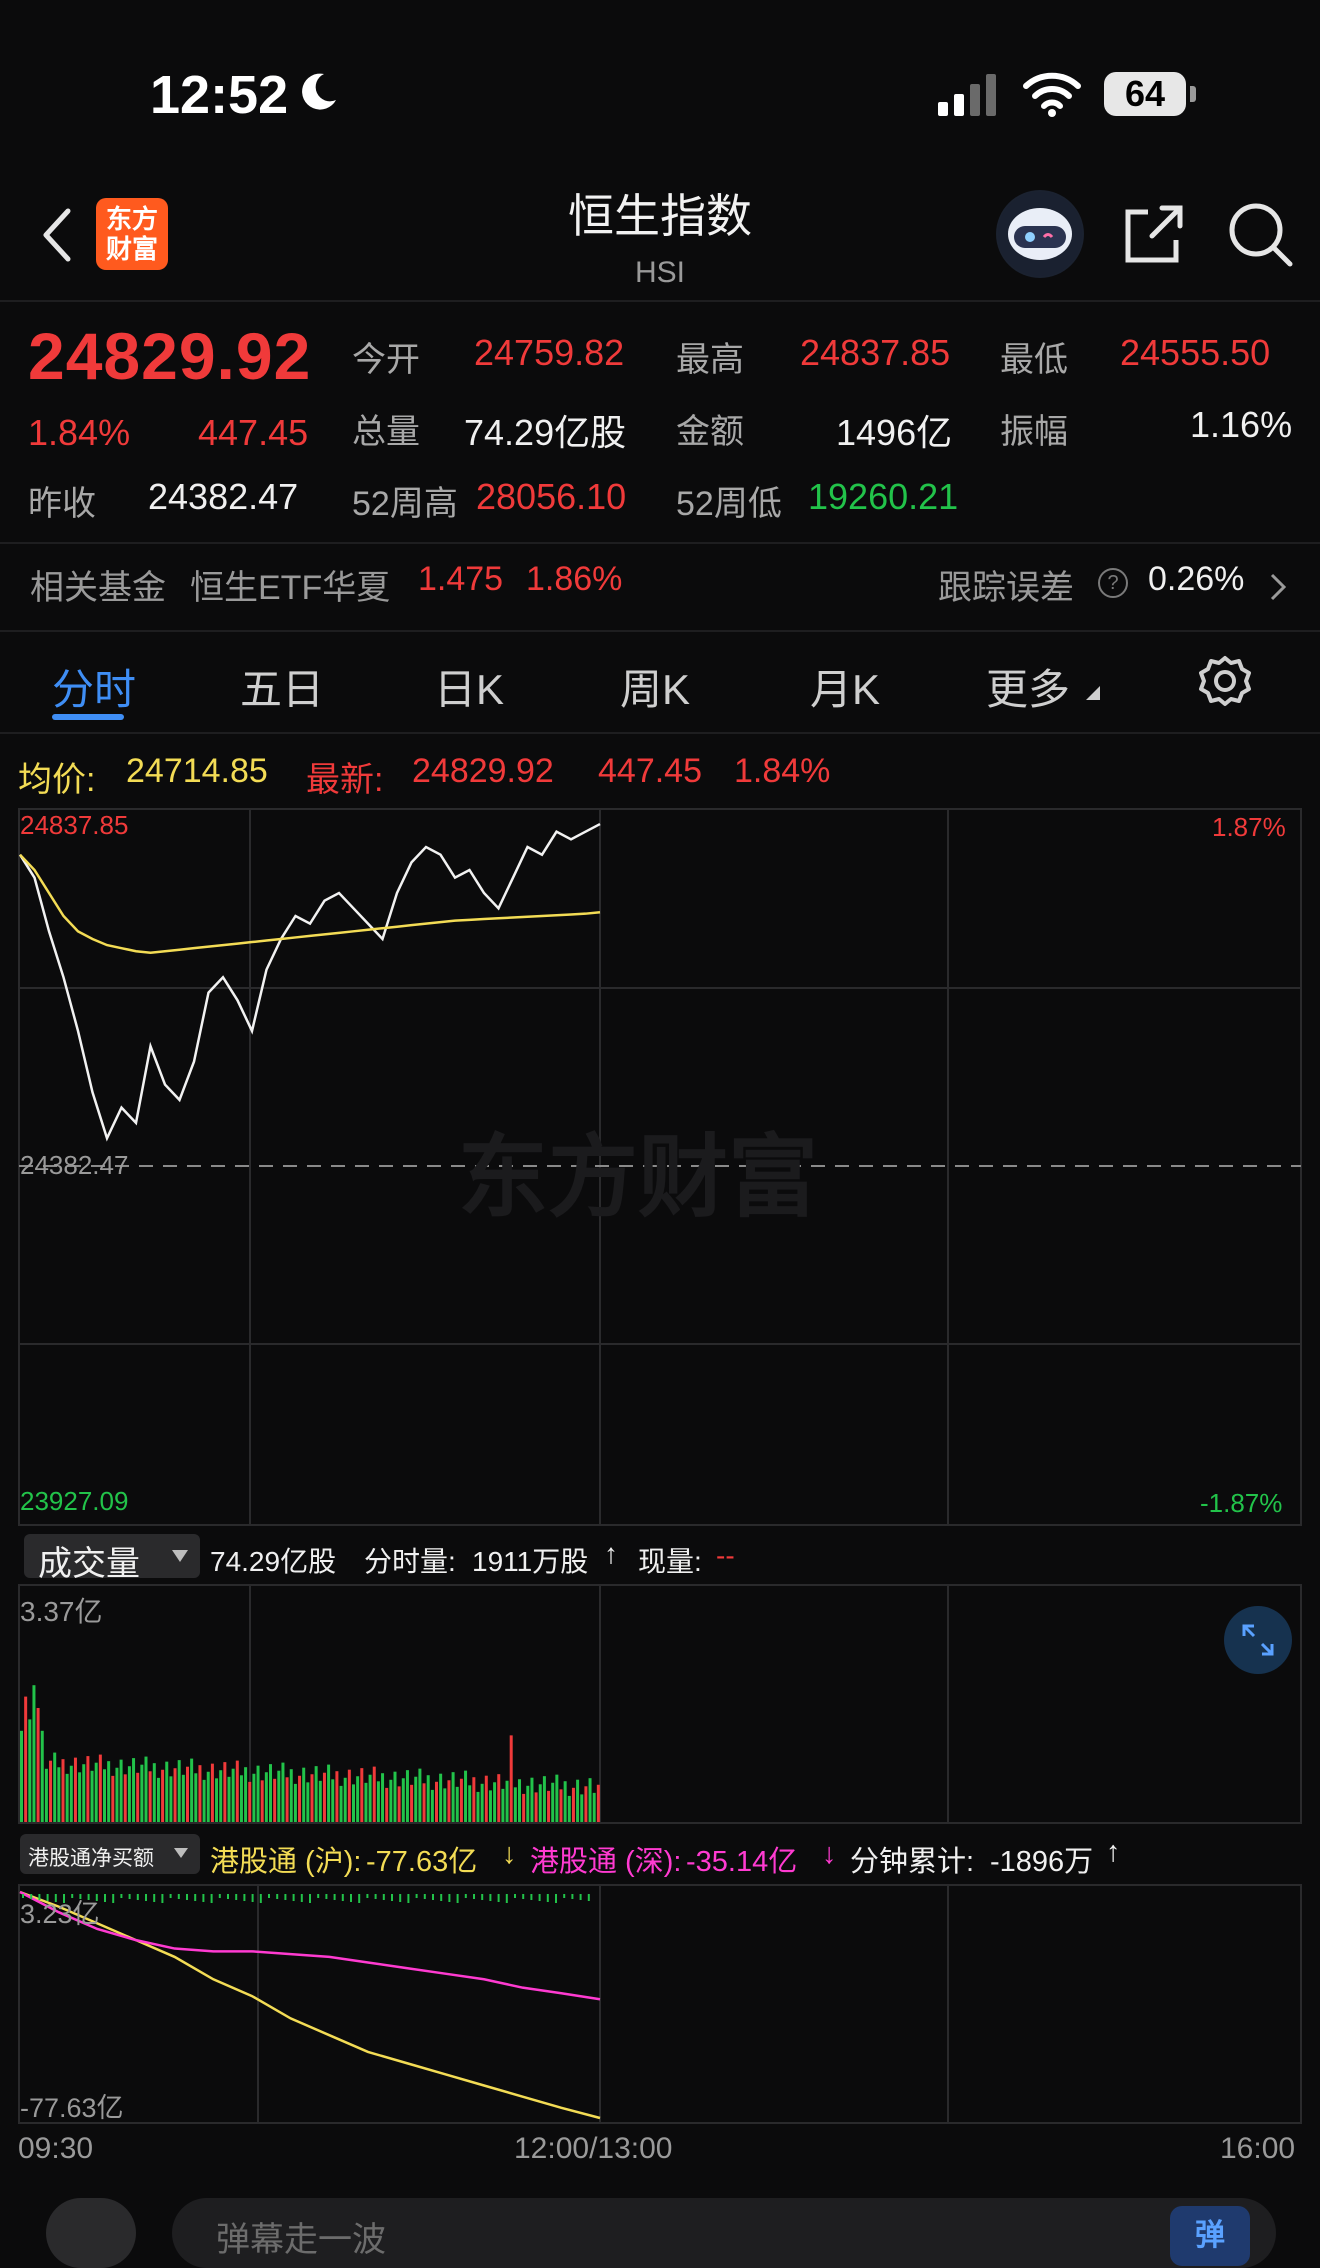  I want to click on time-axis-start: 09:30, so click(56, 2148).